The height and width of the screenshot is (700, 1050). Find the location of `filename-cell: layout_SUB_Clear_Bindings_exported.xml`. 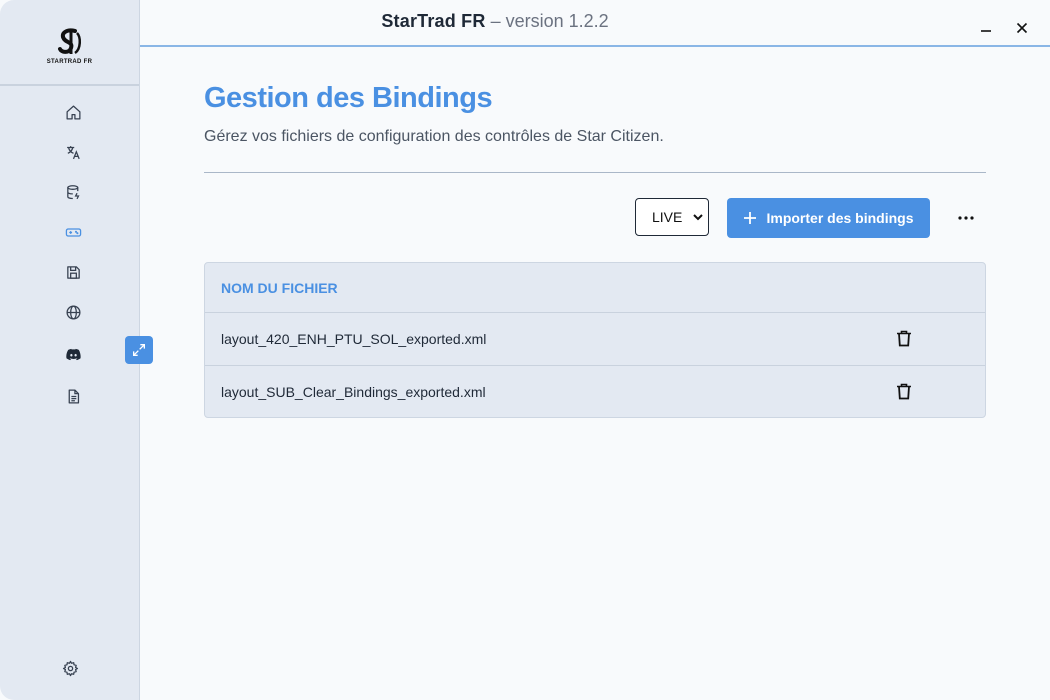

filename-cell: layout_SUB_Clear_Bindings_exported.xml is located at coordinates (353, 392).